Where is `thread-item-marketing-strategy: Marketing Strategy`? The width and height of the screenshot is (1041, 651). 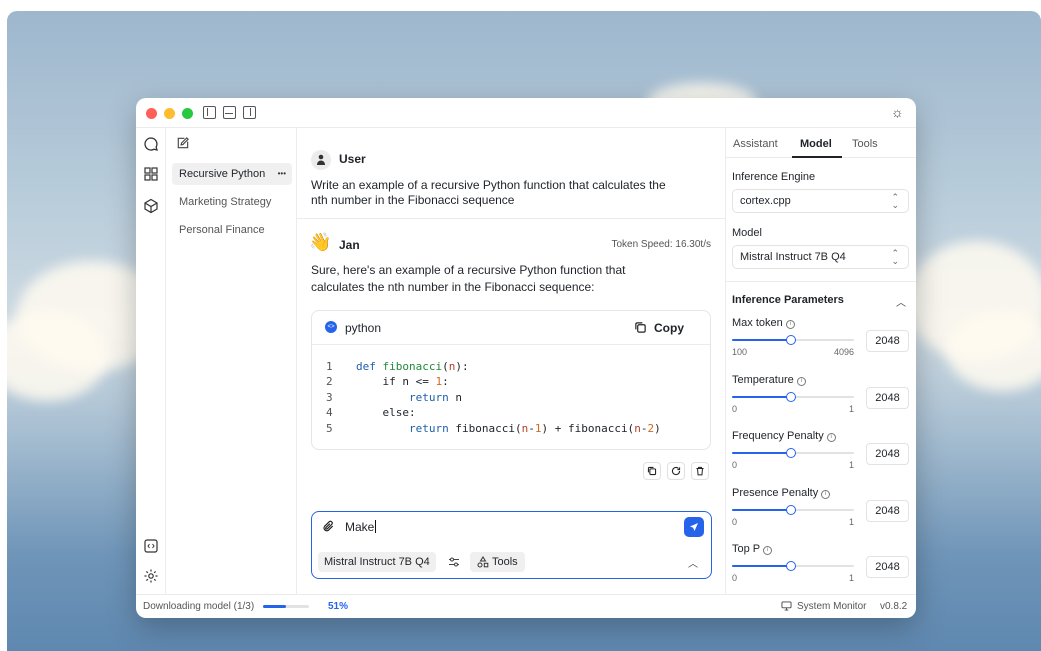 thread-item-marketing-strategy: Marketing Strategy is located at coordinates (232, 202).